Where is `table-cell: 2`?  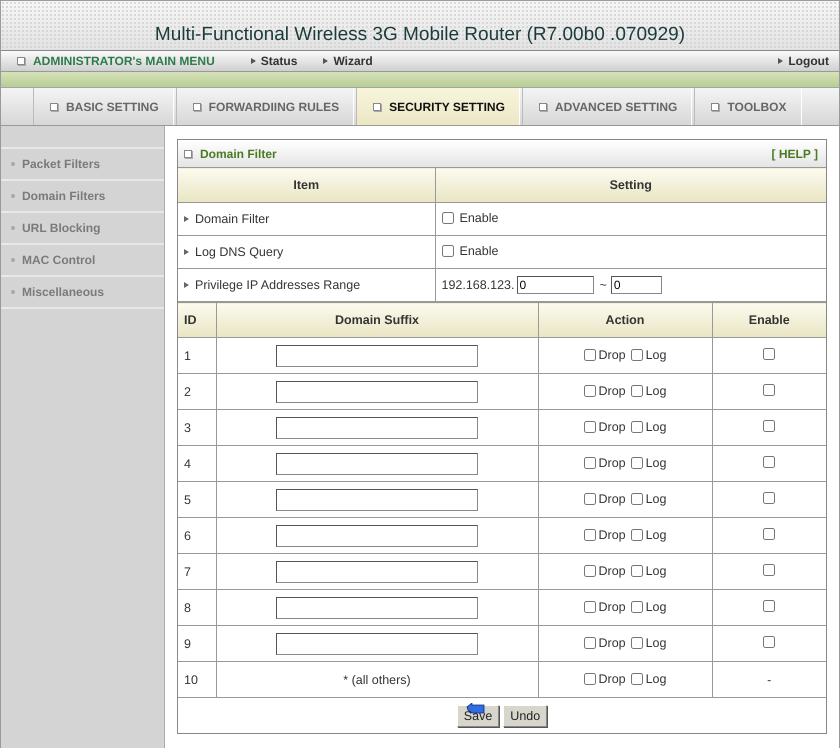 table-cell: 2 is located at coordinates (197, 392).